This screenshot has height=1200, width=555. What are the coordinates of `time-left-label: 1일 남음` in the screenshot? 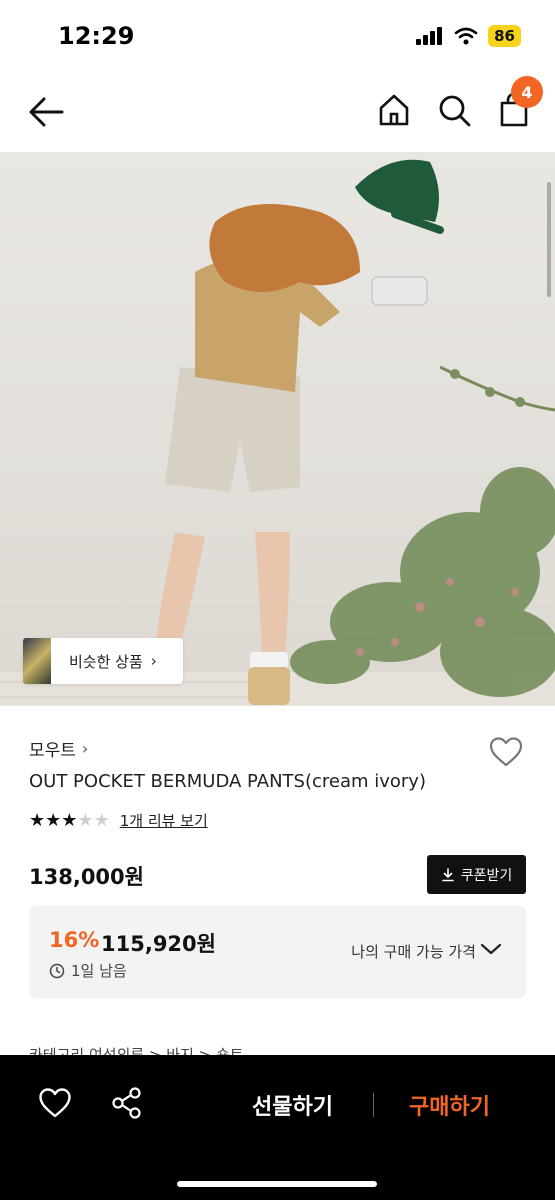 It's located at (99, 971).